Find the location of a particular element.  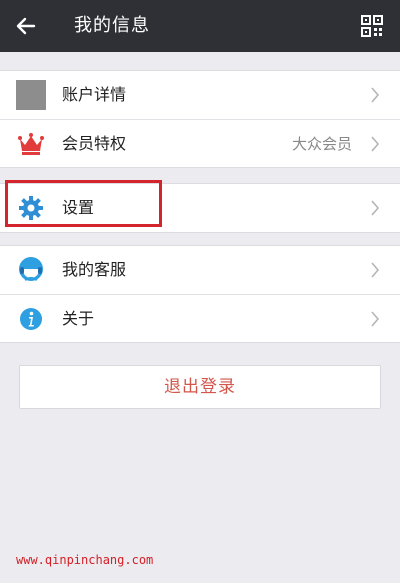

logout-button: 退出登录 is located at coordinates (200, 387).